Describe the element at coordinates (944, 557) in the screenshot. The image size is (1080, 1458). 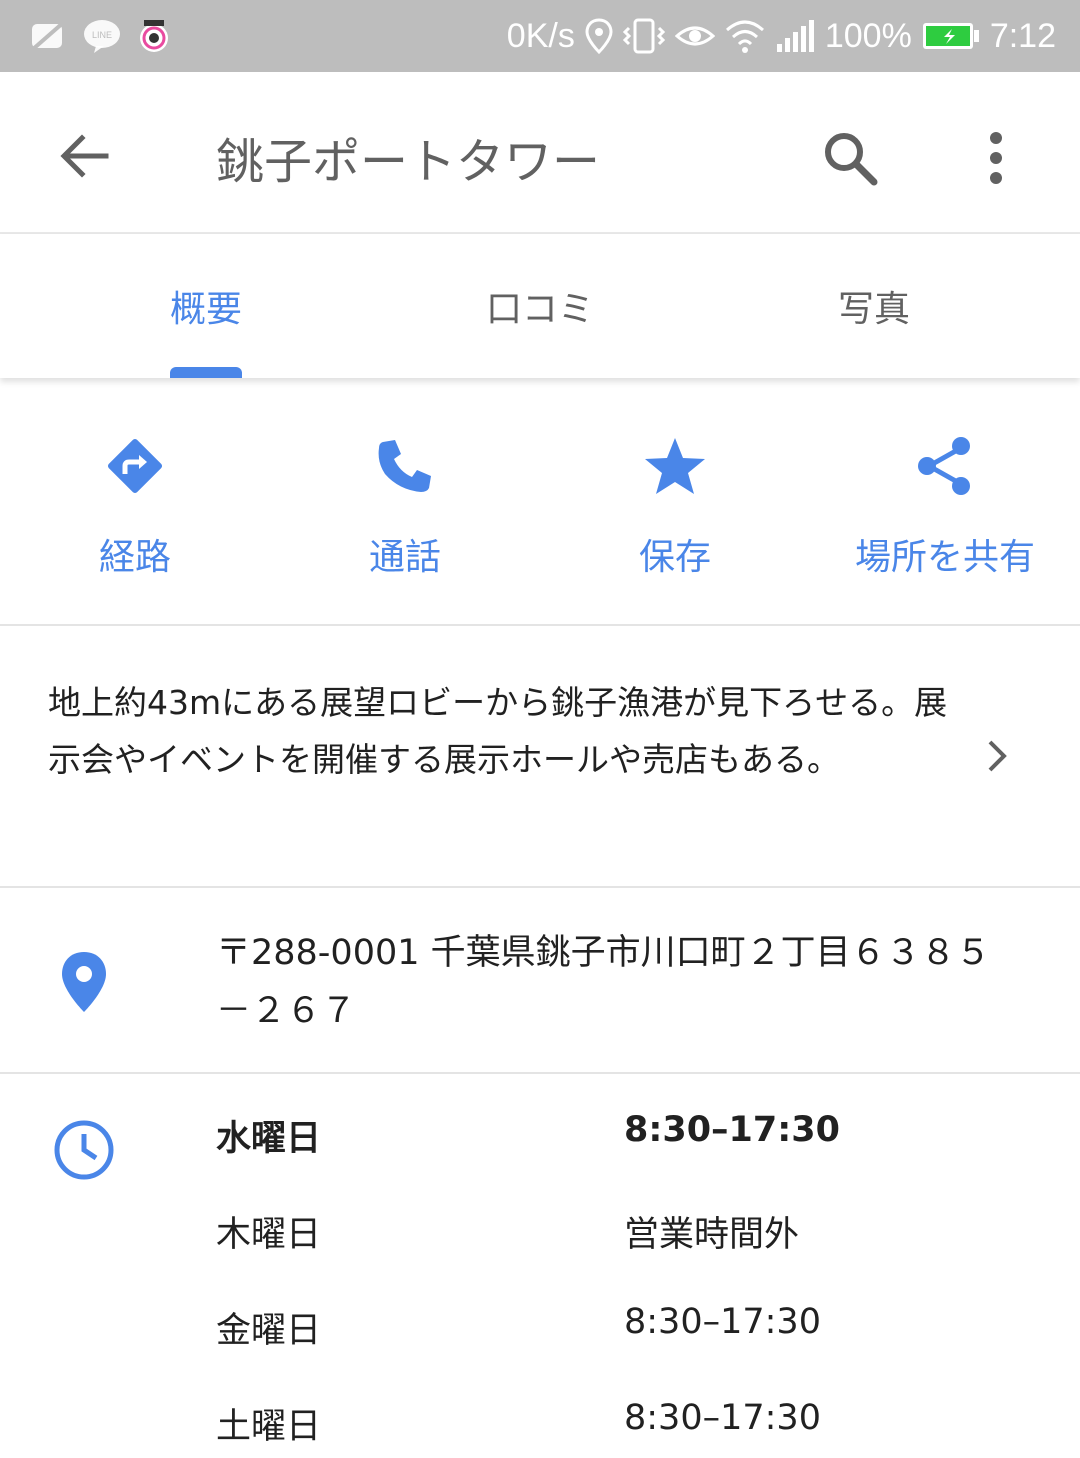
I see `share-place-label: 場所を共有` at that location.